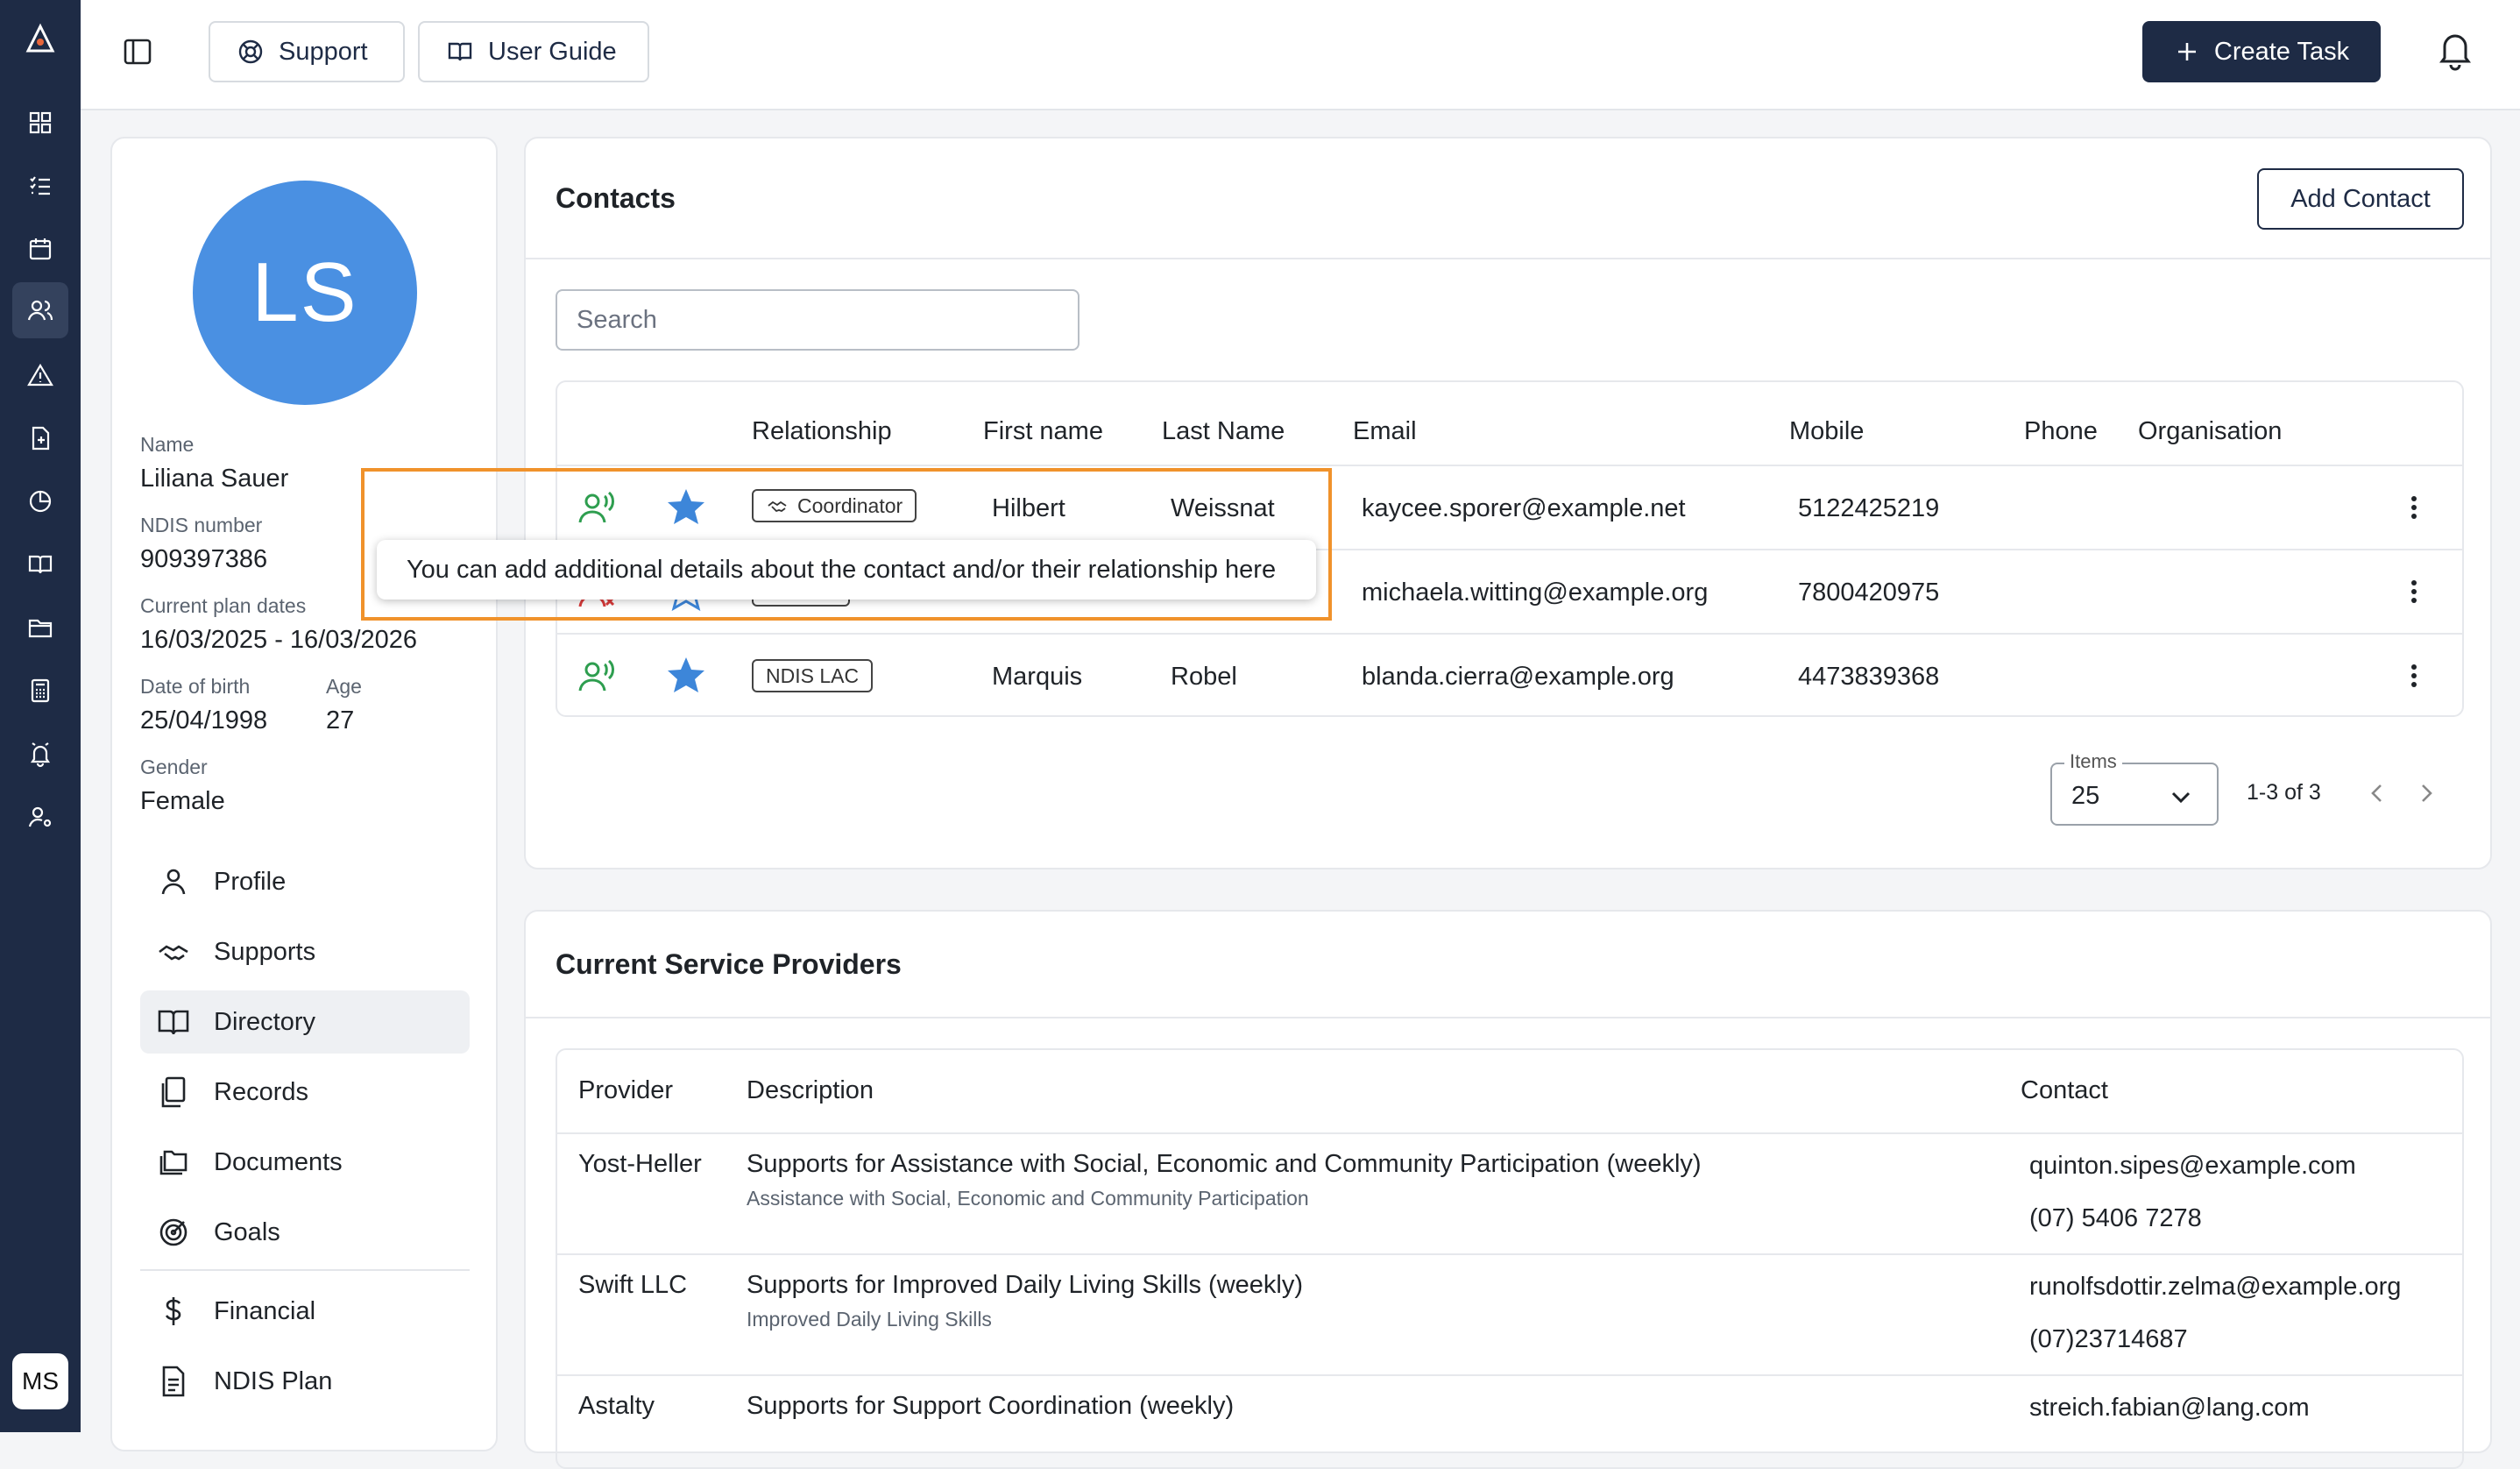 This screenshot has width=2520, height=1469. I want to click on items-per-page-label: Items, so click(2093, 761).